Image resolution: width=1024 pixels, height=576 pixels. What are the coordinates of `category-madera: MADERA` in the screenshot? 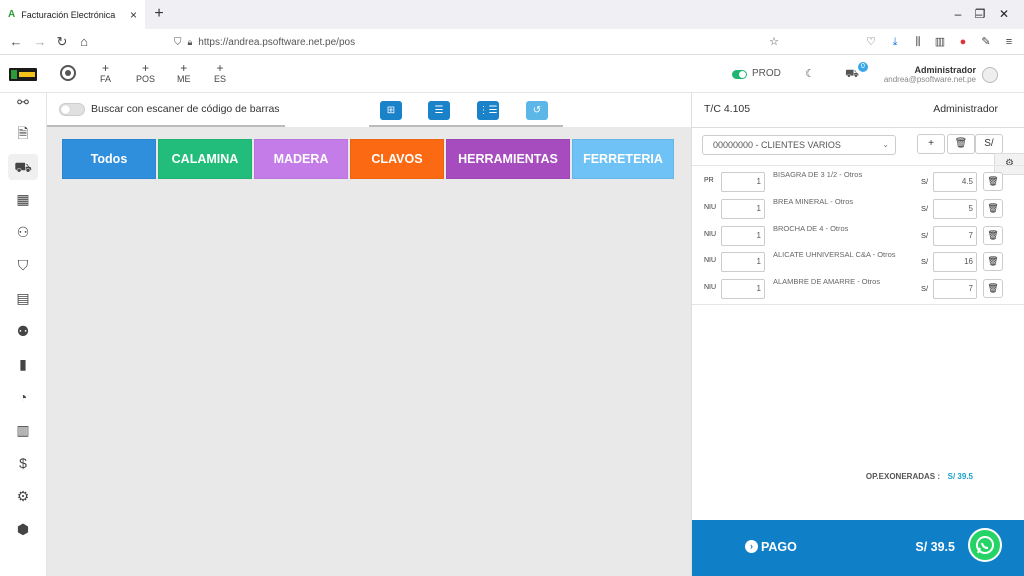 It's located at (301, 159).